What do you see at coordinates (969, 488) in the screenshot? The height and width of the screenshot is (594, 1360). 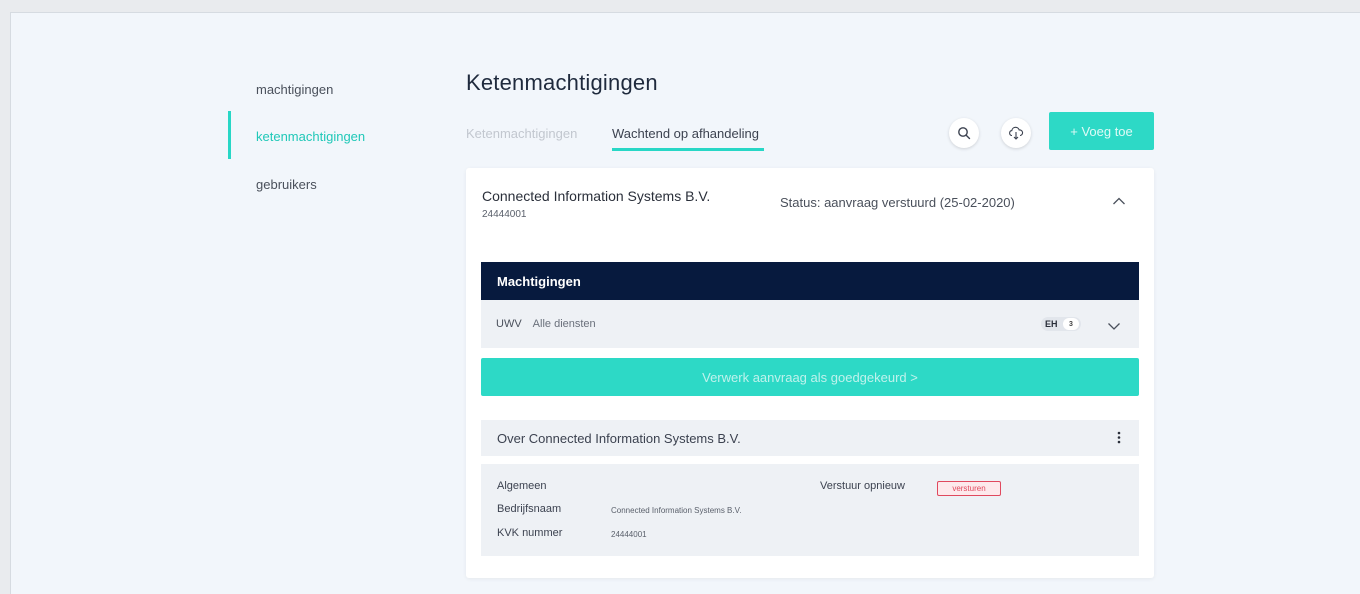 I see `resend-button: versturen` at bounding box center [969, 488].